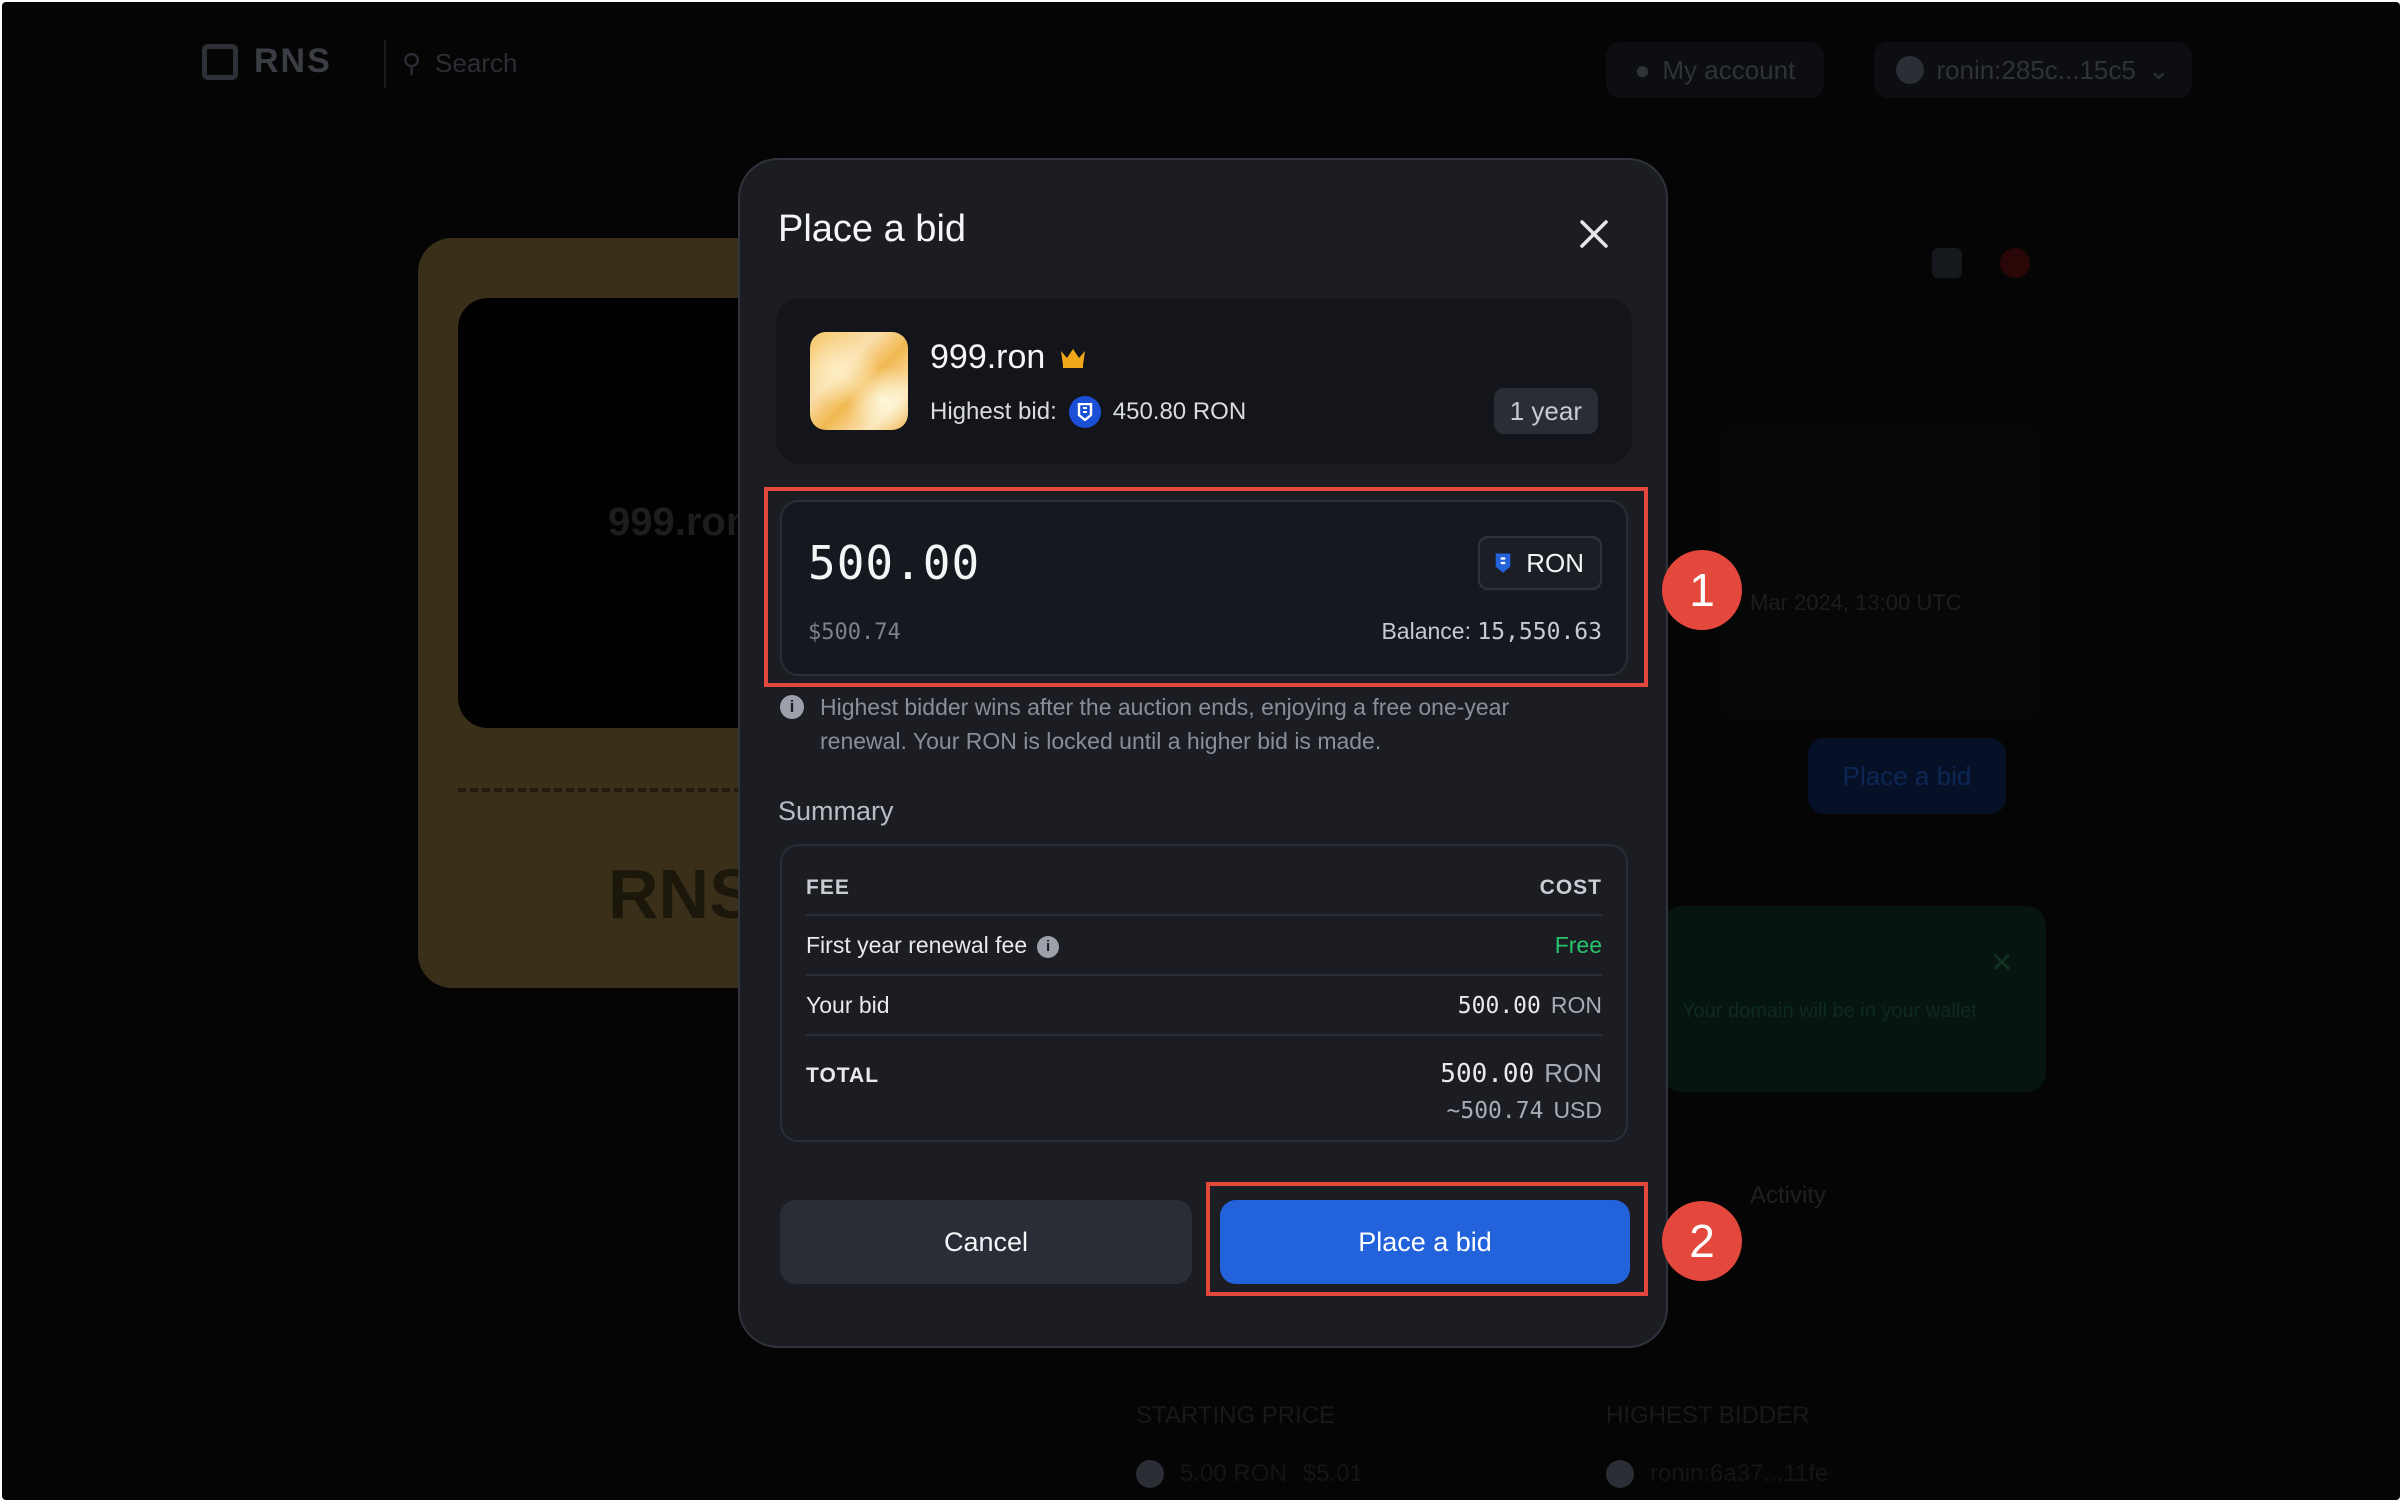  I want to click on background-search: ⚲ Search, so click(459, 63).